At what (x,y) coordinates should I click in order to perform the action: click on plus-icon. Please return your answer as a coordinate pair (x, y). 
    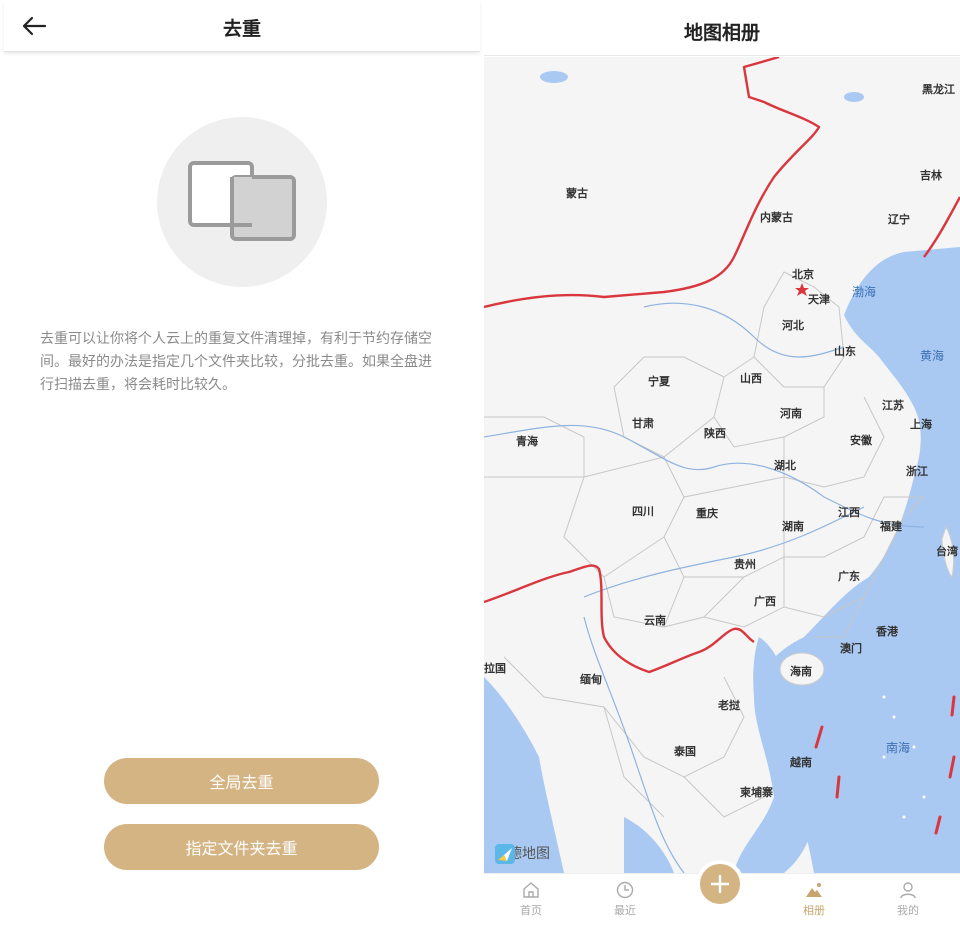
    Looking at the image, I should click on (720, 884).